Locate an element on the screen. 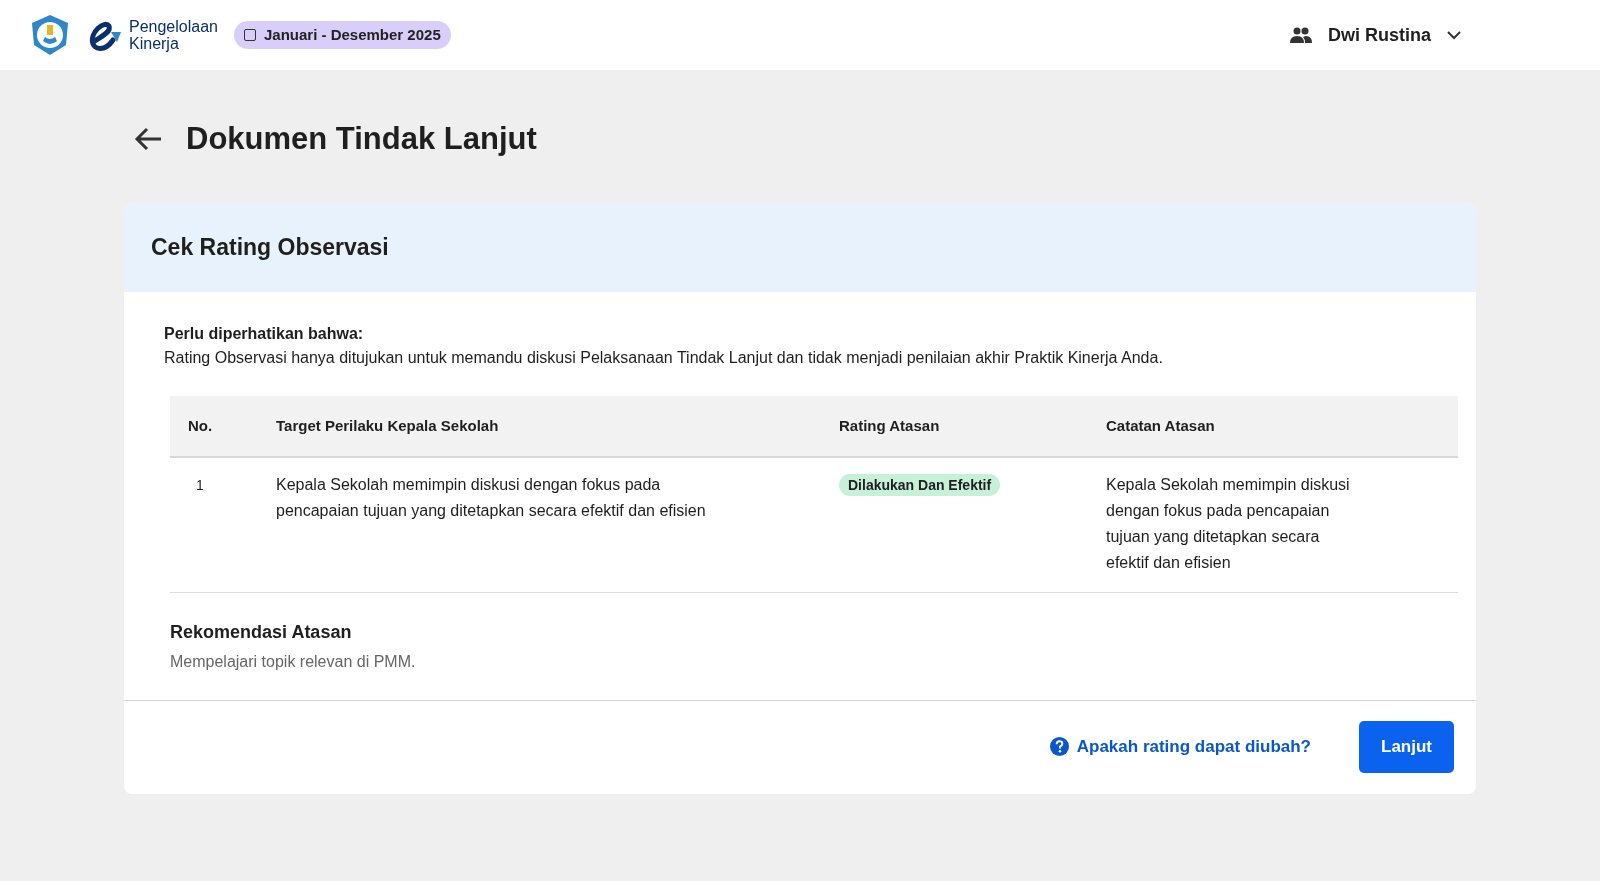 This screenshot has width=1600, height=881. next-button: Lanjut is located at coordinates (1406, 747).